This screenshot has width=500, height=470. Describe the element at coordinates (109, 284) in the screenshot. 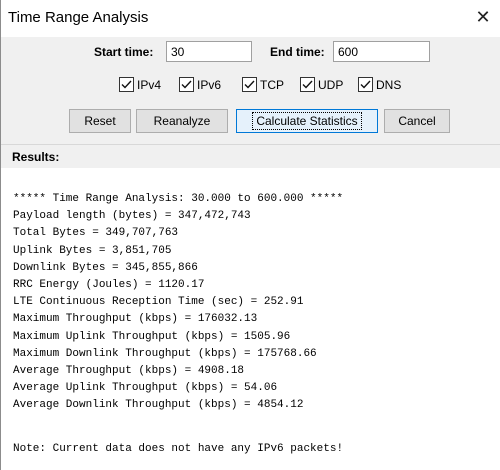

I see `result-line: RRC Energy (Joules) = 1120.17` at that location.